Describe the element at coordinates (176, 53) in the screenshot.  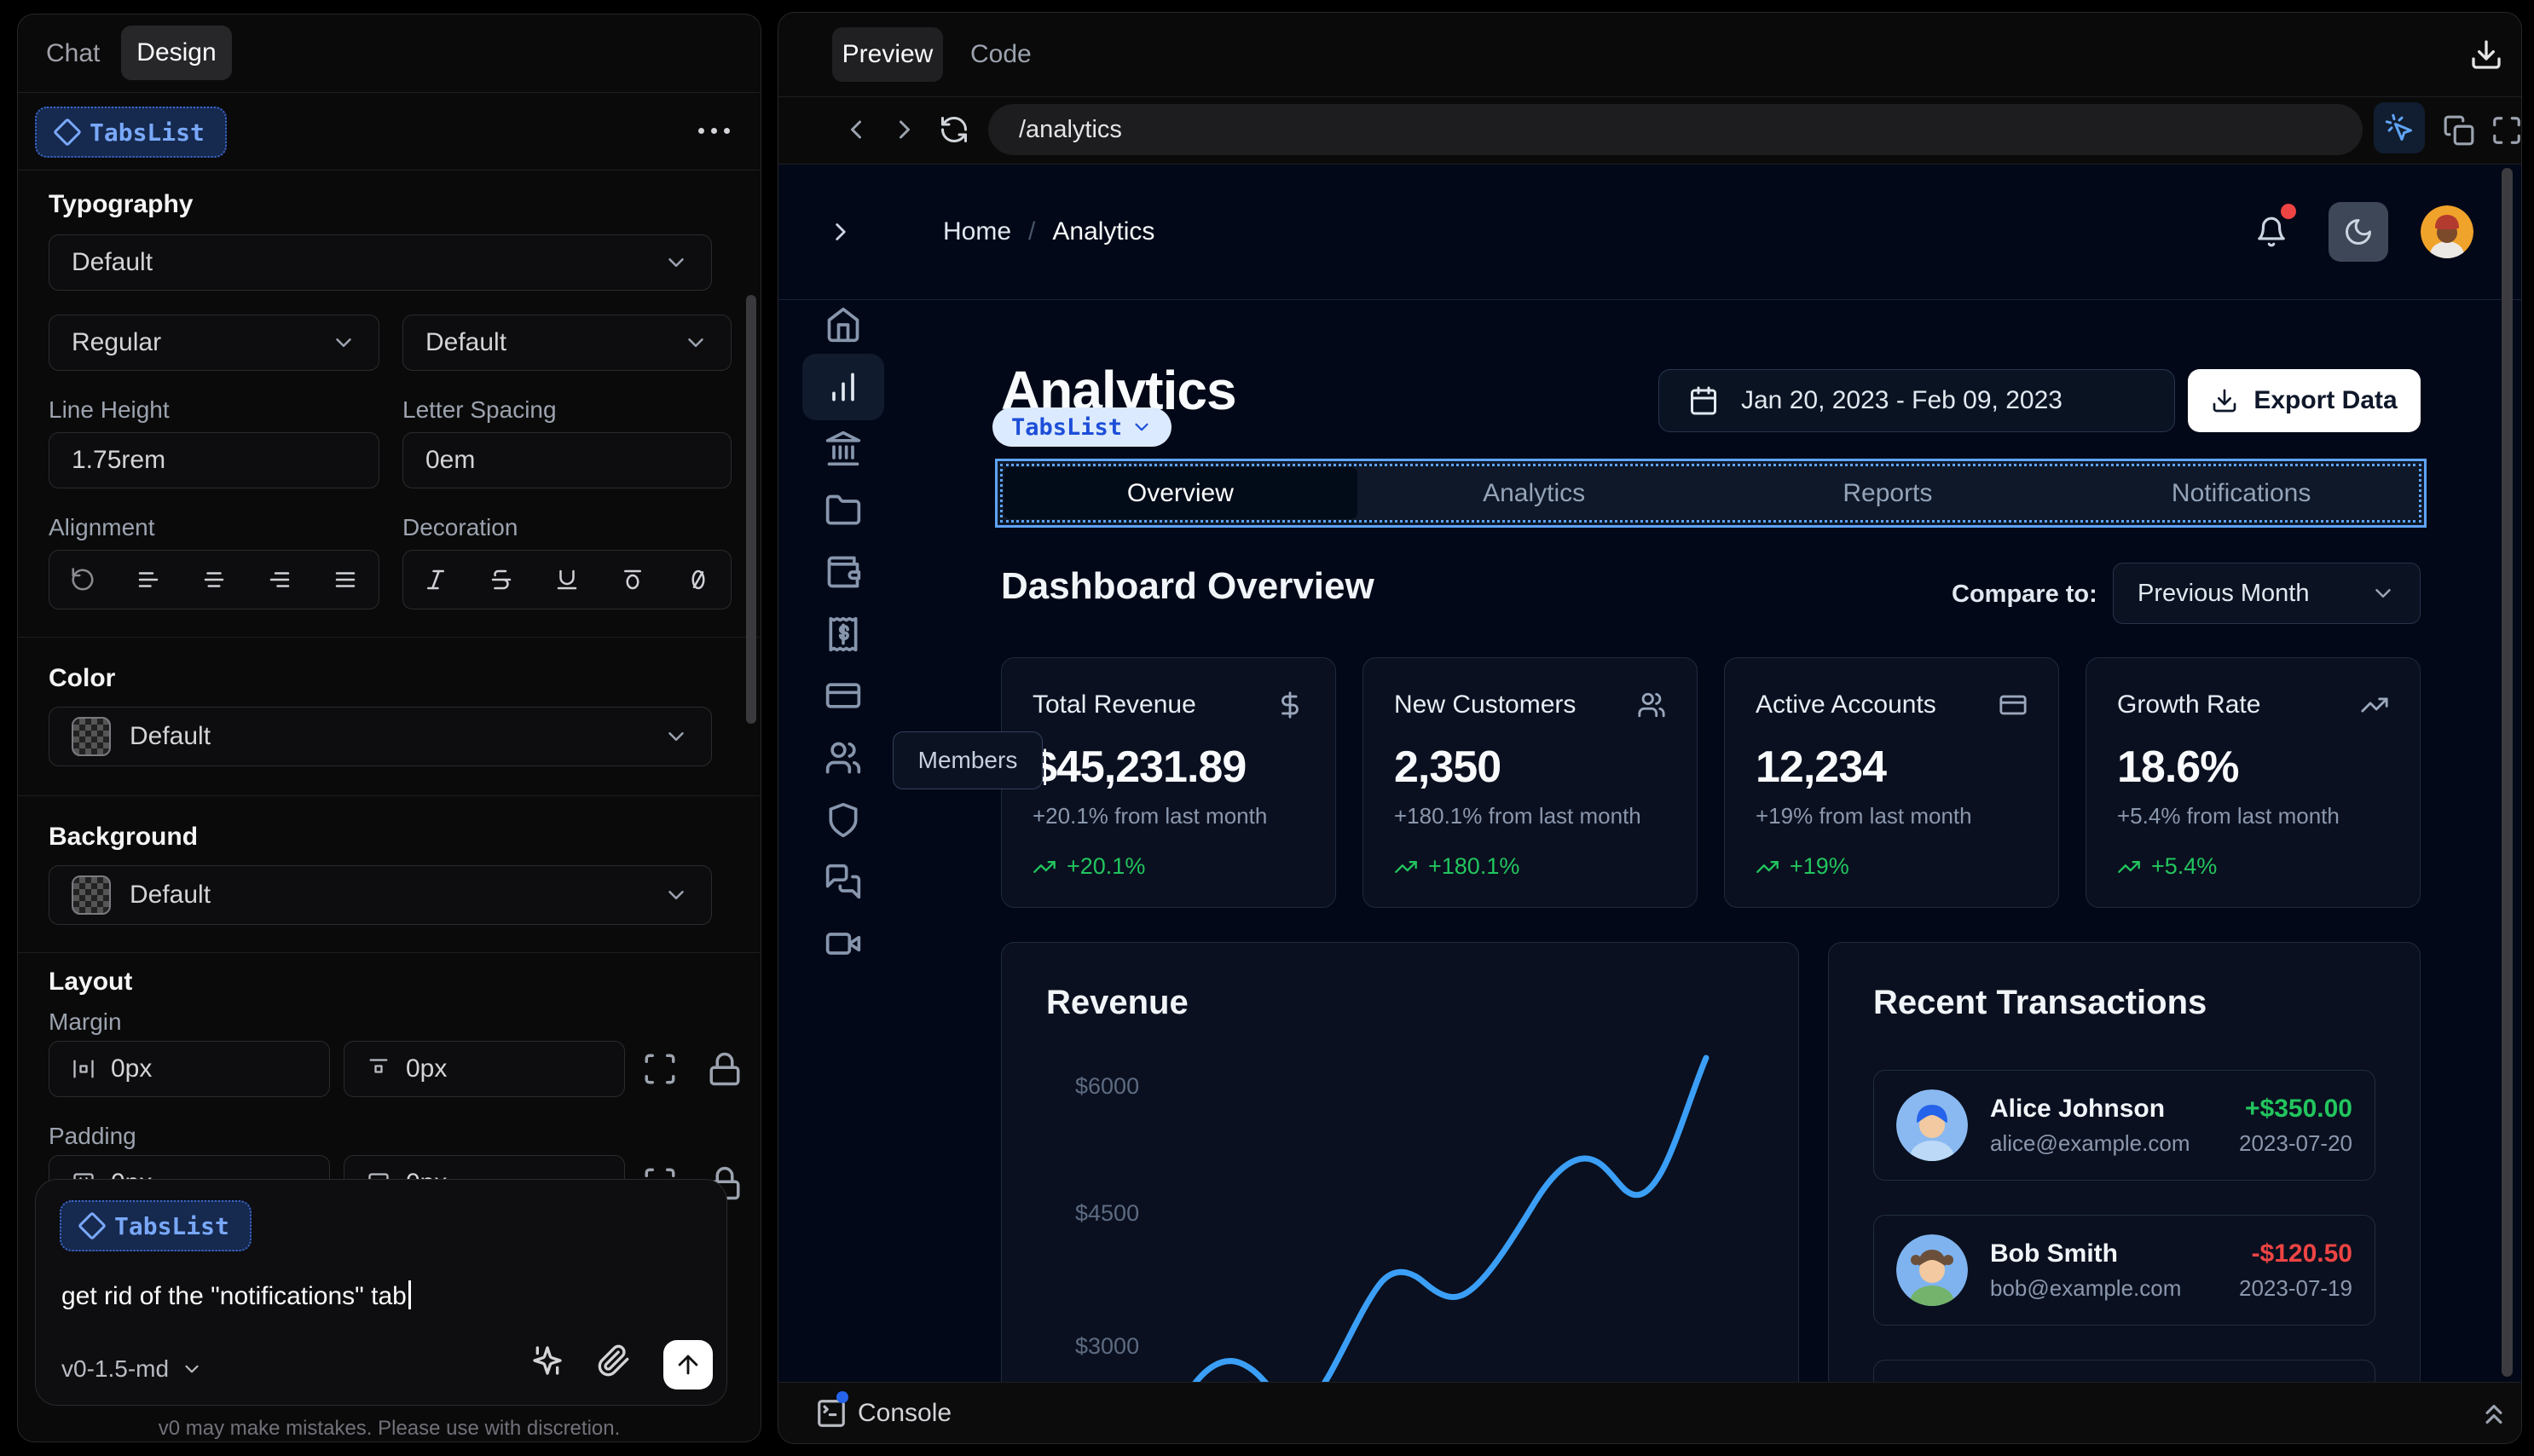
I see `tab-design: Design` at that location.